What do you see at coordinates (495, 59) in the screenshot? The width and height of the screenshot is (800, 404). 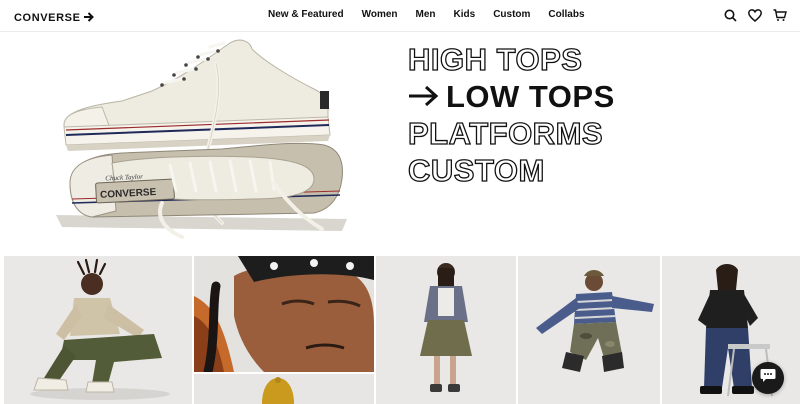 I see `category-high-tops-label: HIGH TOPS` at bounding box center [495, 59].